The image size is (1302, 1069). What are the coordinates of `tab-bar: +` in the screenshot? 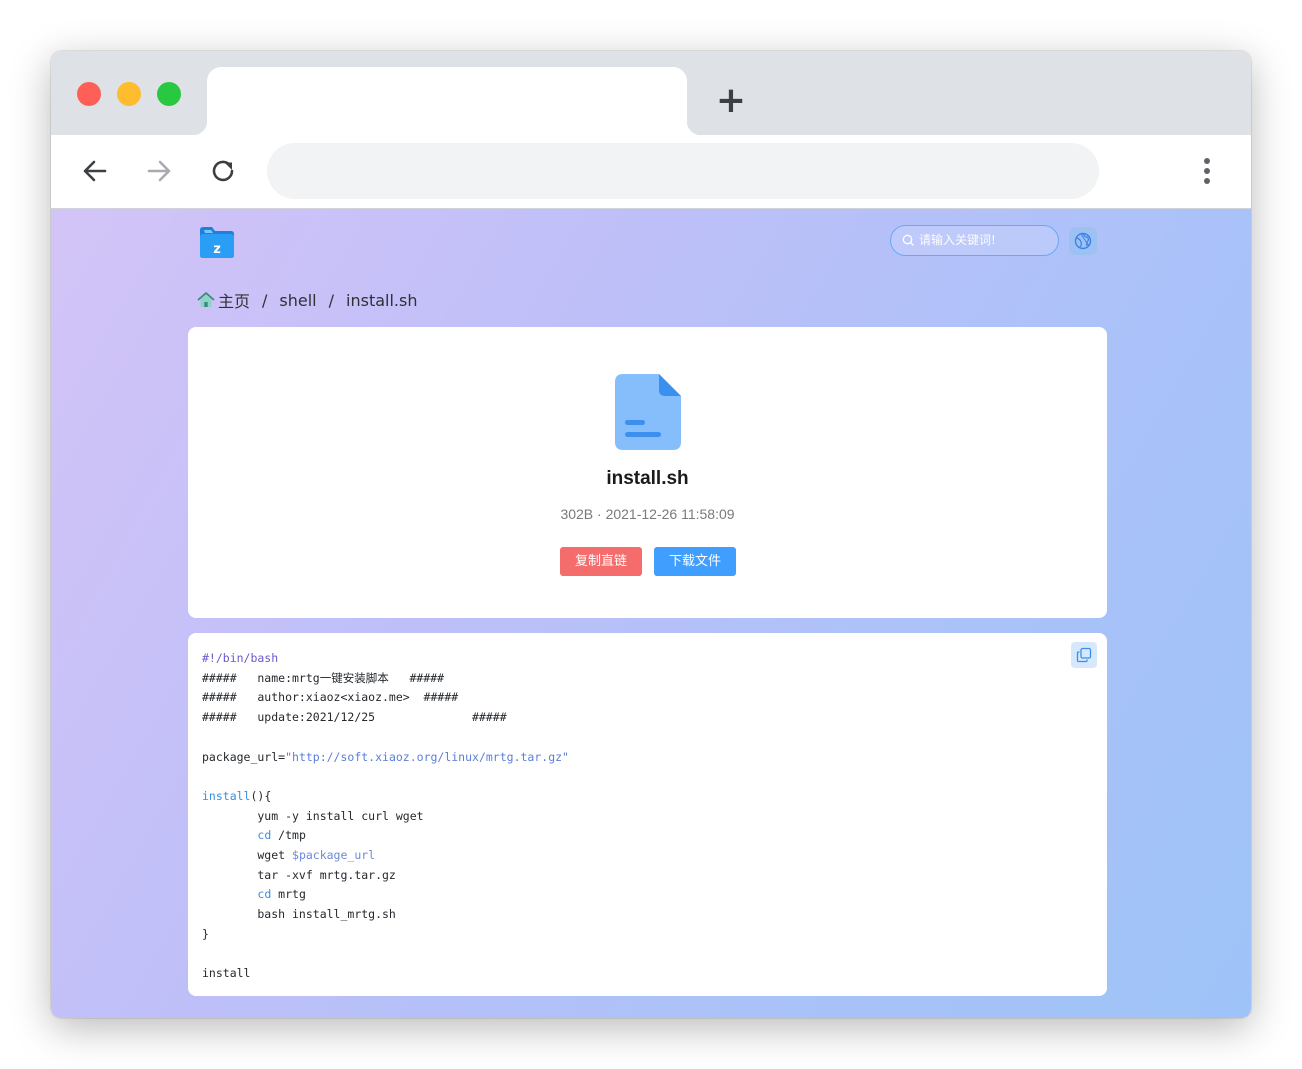 It's located at (651, 93).